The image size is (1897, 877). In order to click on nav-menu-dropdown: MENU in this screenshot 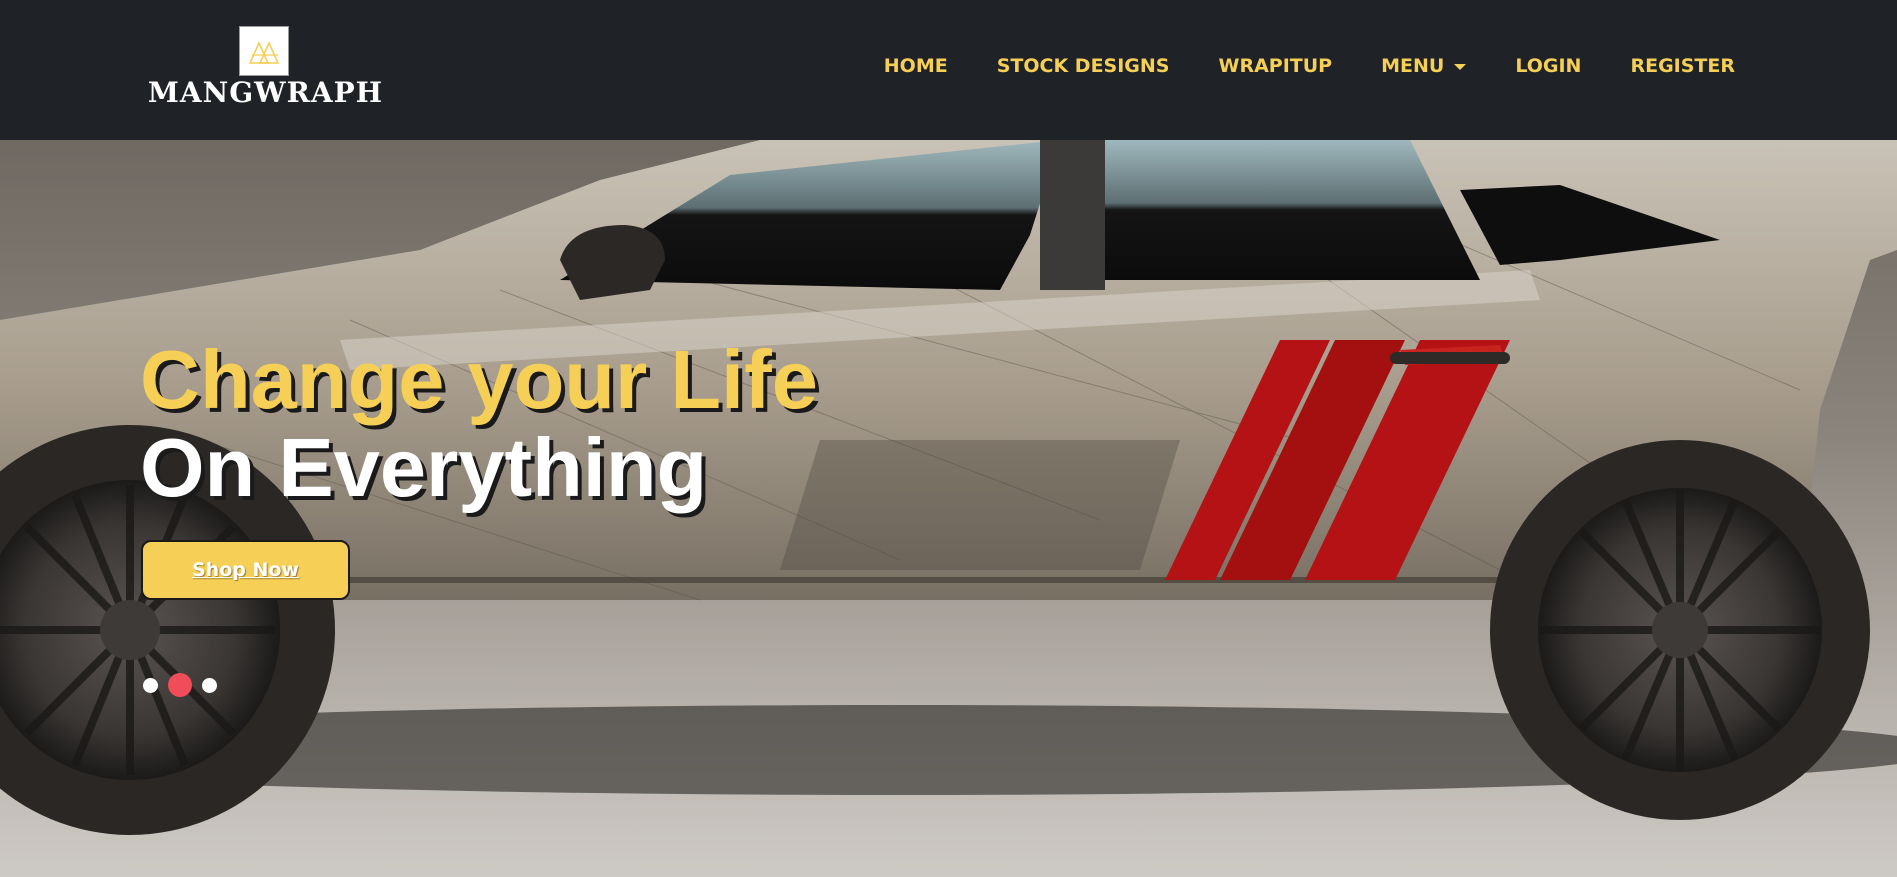, I will do `click(1424, 66)`.